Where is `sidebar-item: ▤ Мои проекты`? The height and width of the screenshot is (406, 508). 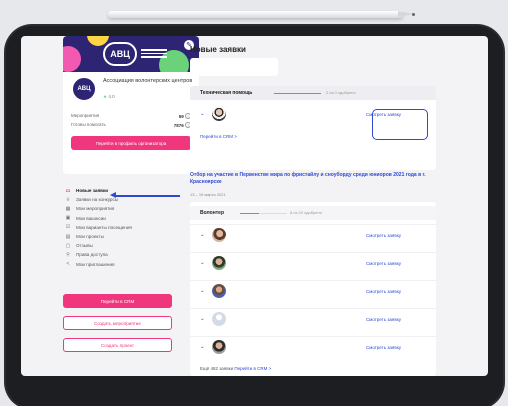 sidebar-item: ▤ Мои проекты is located at coordinates (131, 236).